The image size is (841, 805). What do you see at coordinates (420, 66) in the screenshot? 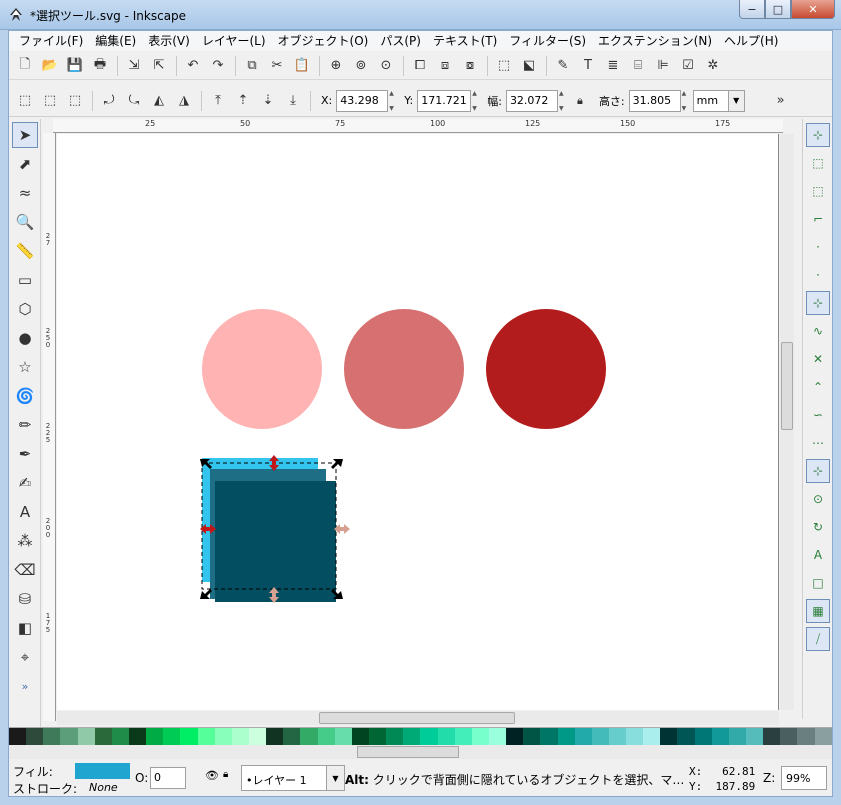
I see `duplicate-icon: ⧠` at bounding box center [420, 66].